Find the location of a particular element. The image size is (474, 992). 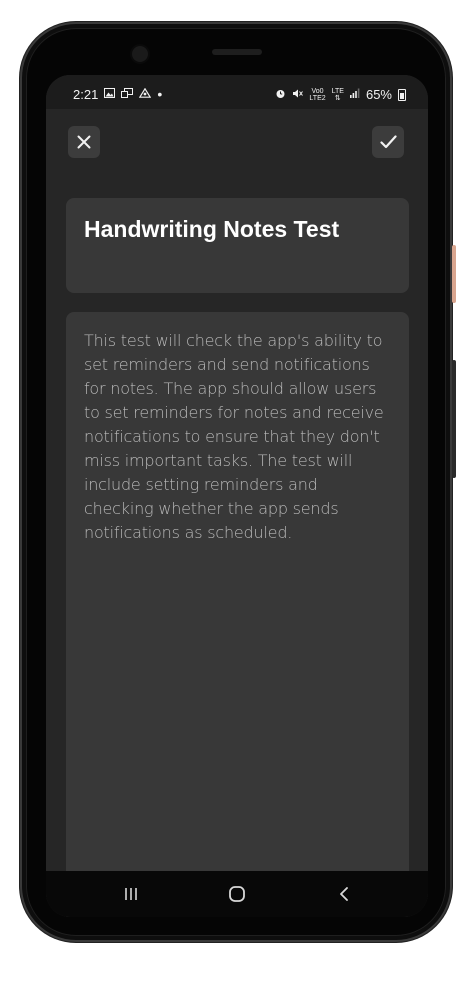

back-icon is located at coordinates (344, 894).